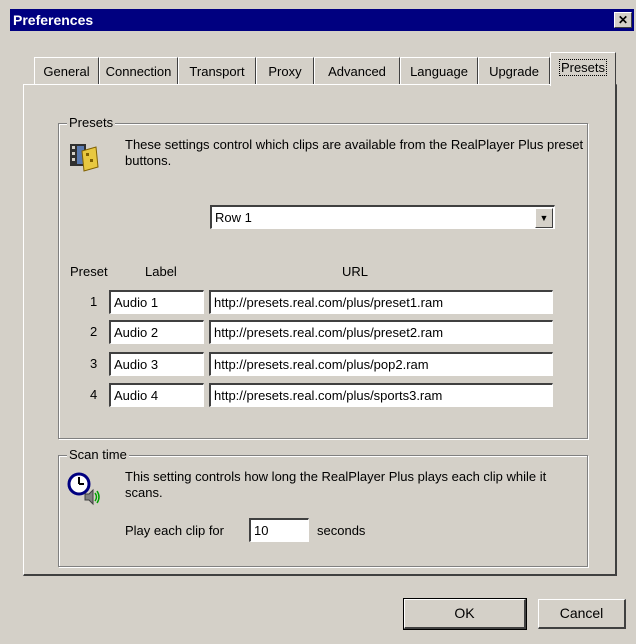 The image size is (636, 644). Describe the element at coordinates (514, 70) in the screenshot. I see `tab-upgrade: Upgrade` at that location.